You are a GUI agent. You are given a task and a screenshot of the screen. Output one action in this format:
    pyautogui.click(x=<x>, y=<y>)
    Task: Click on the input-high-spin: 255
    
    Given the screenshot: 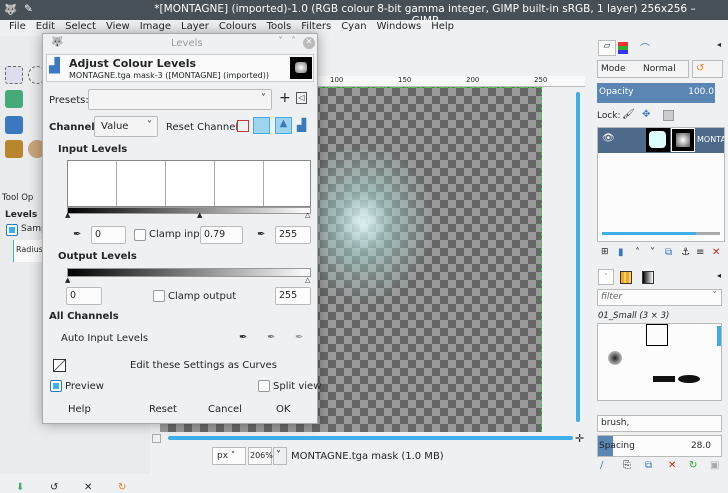 What is the action you would take?
    pyautogui.click(x=293, y=235)
    